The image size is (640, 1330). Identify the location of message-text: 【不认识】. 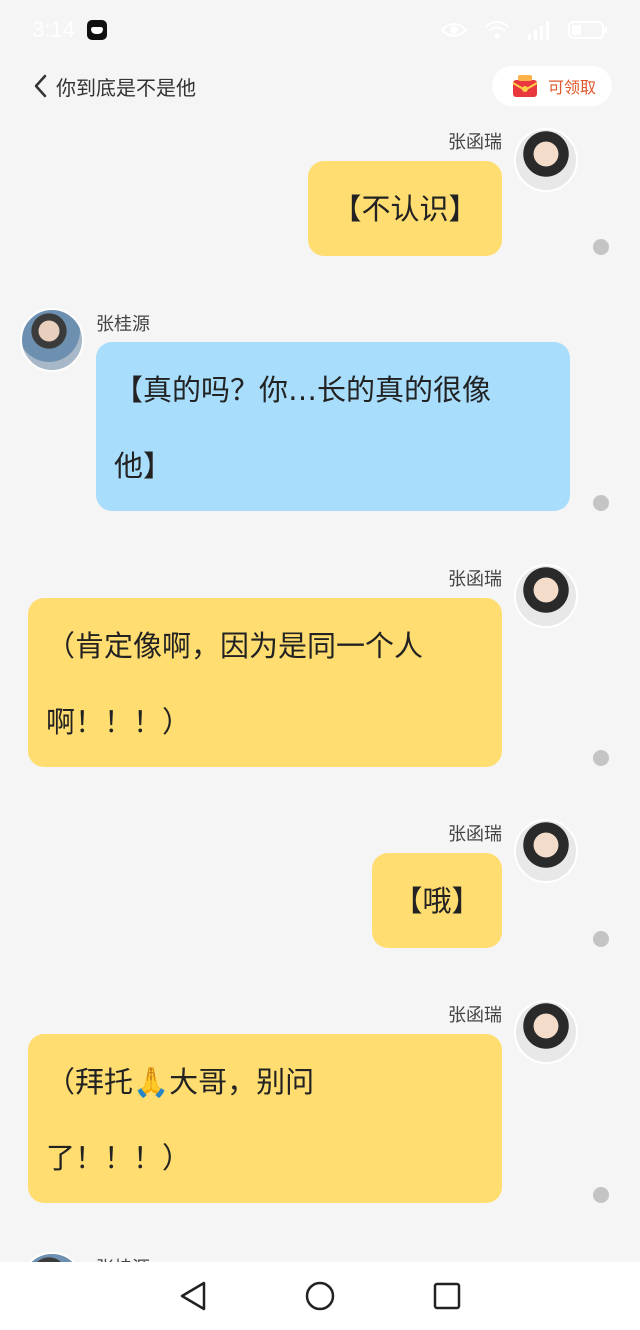
(405, 208).